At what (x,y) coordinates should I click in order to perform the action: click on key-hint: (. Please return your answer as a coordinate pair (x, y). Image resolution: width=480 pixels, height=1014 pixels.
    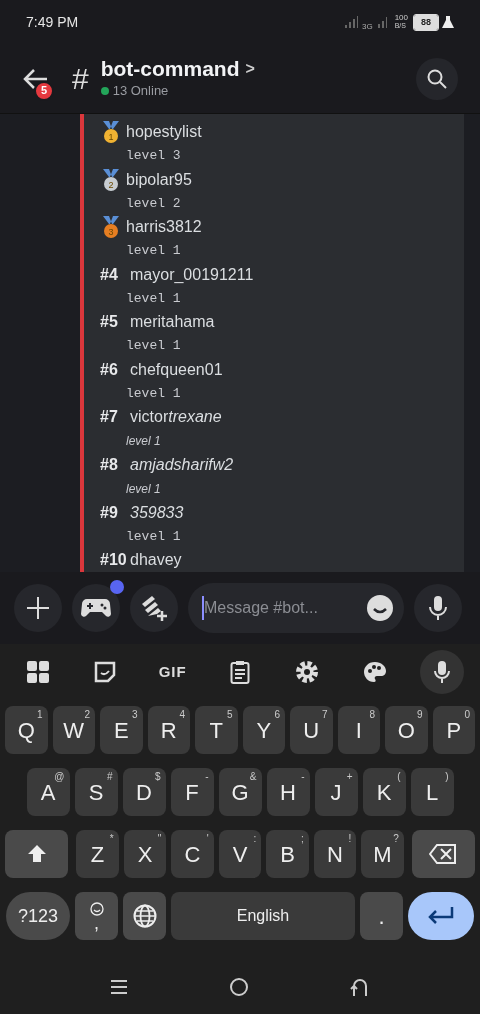
    Looking at the image, I should click on (399, 777).